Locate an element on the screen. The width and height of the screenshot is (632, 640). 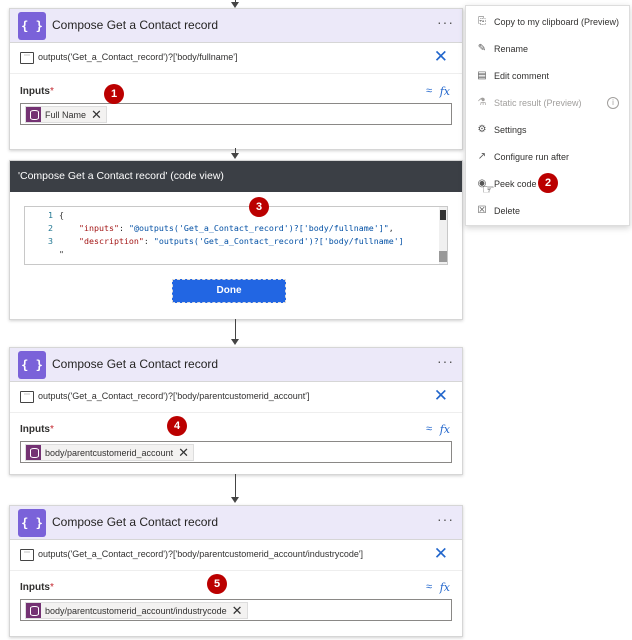
copy-icon: ⎘ is located at coordinates (482, 21).